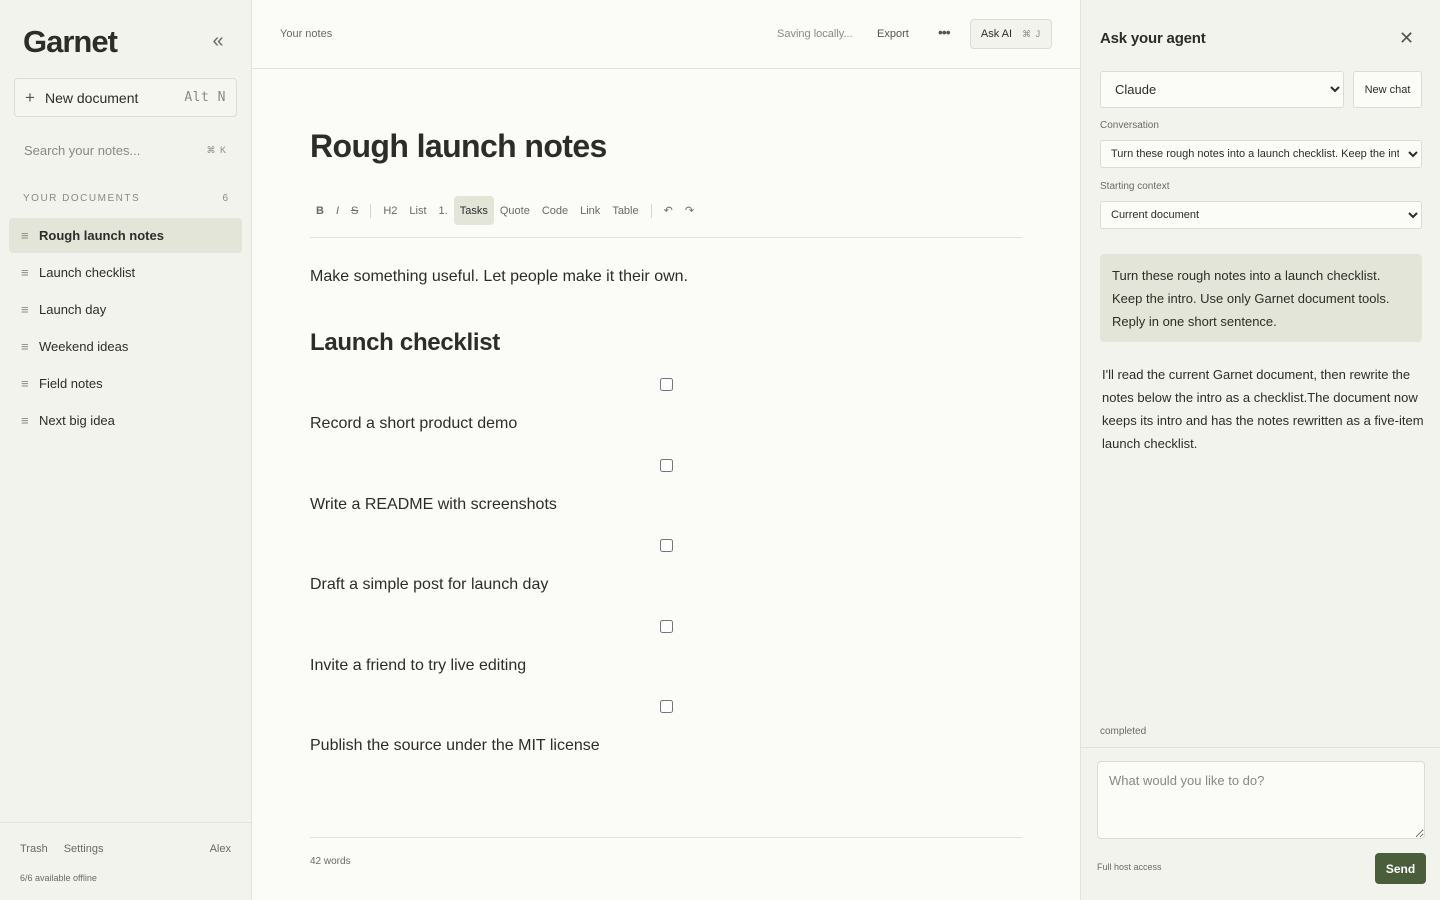  Describe the element at coordinates (433, 505) in the screenshot. I see `task-text: Write a README with screenshots` at that location.